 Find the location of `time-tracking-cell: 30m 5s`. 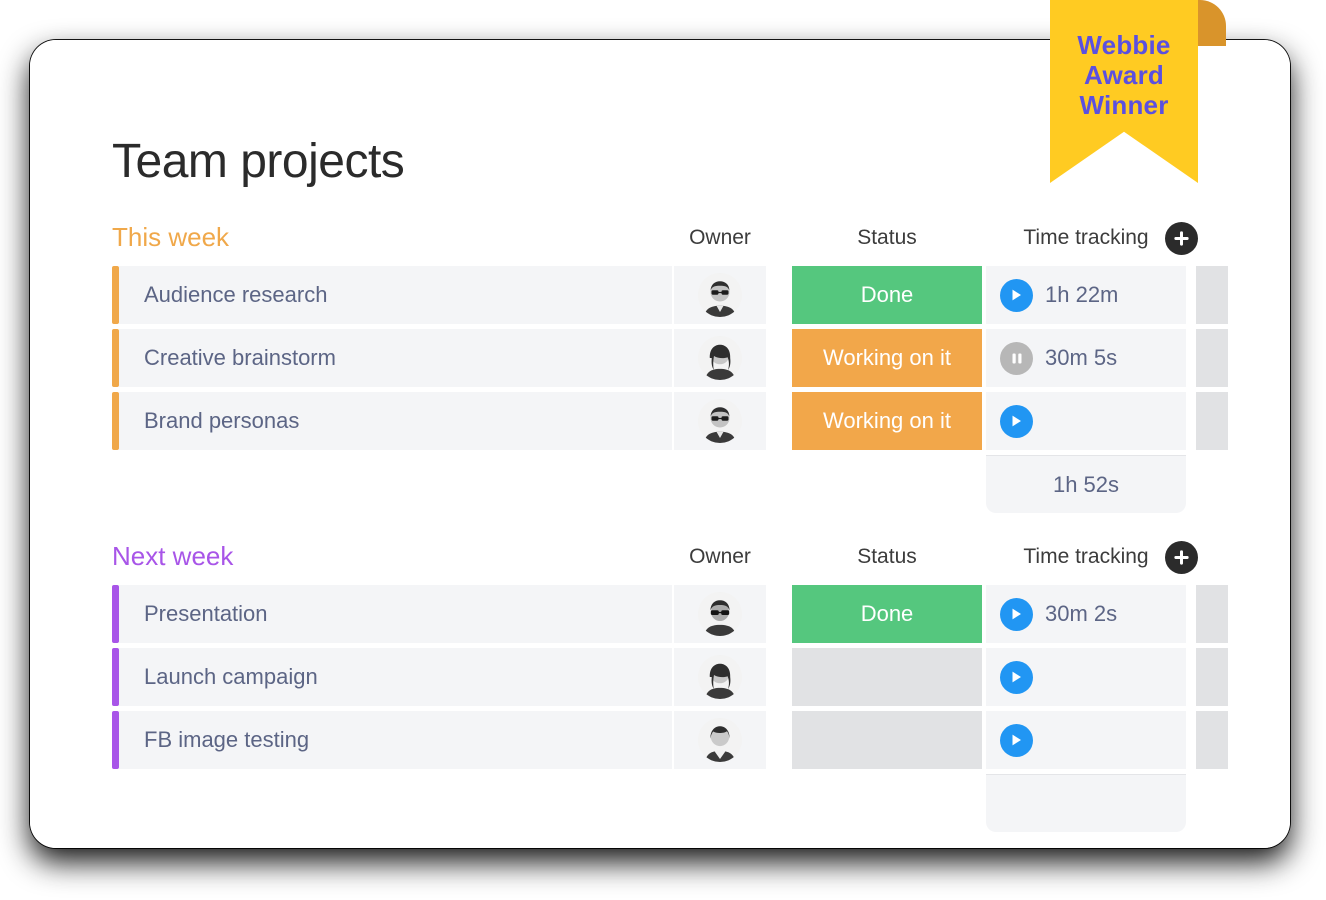

time-tracking-cell: 30m 5s is located at coordinates (1086, 358).